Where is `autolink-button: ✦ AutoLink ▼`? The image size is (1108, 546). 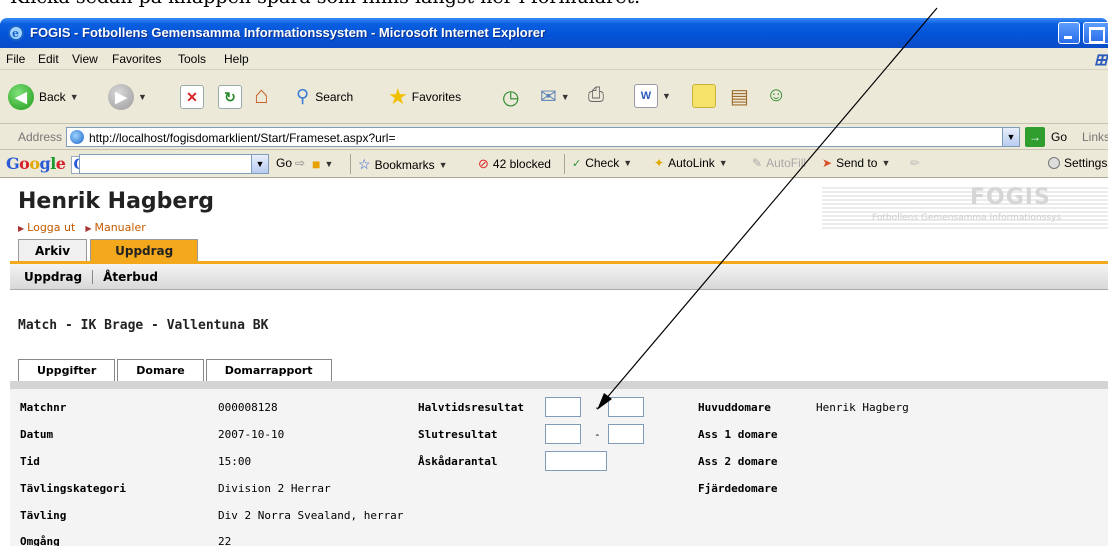
autolink-button: ✦ AutoLink ▼ is located at coordinates (691, 163).